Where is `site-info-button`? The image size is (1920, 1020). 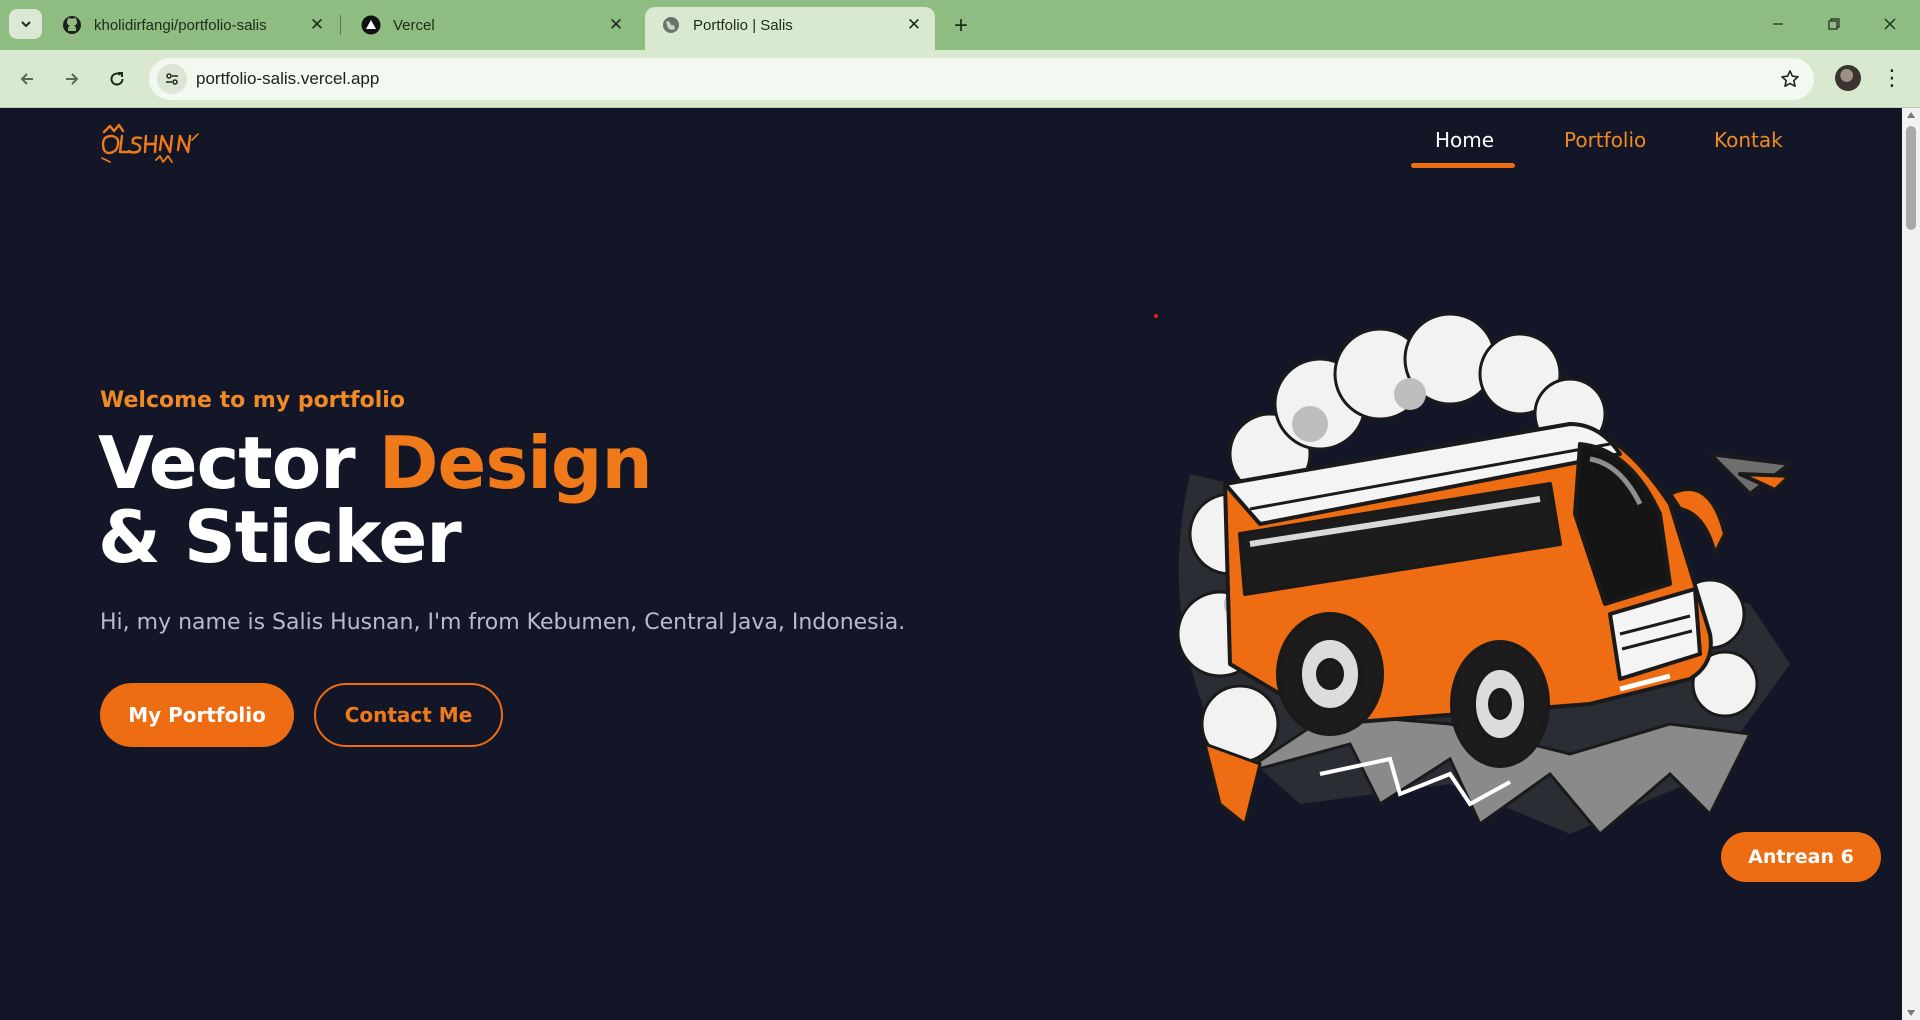 site-info-button is located at coordinates (172, 79).